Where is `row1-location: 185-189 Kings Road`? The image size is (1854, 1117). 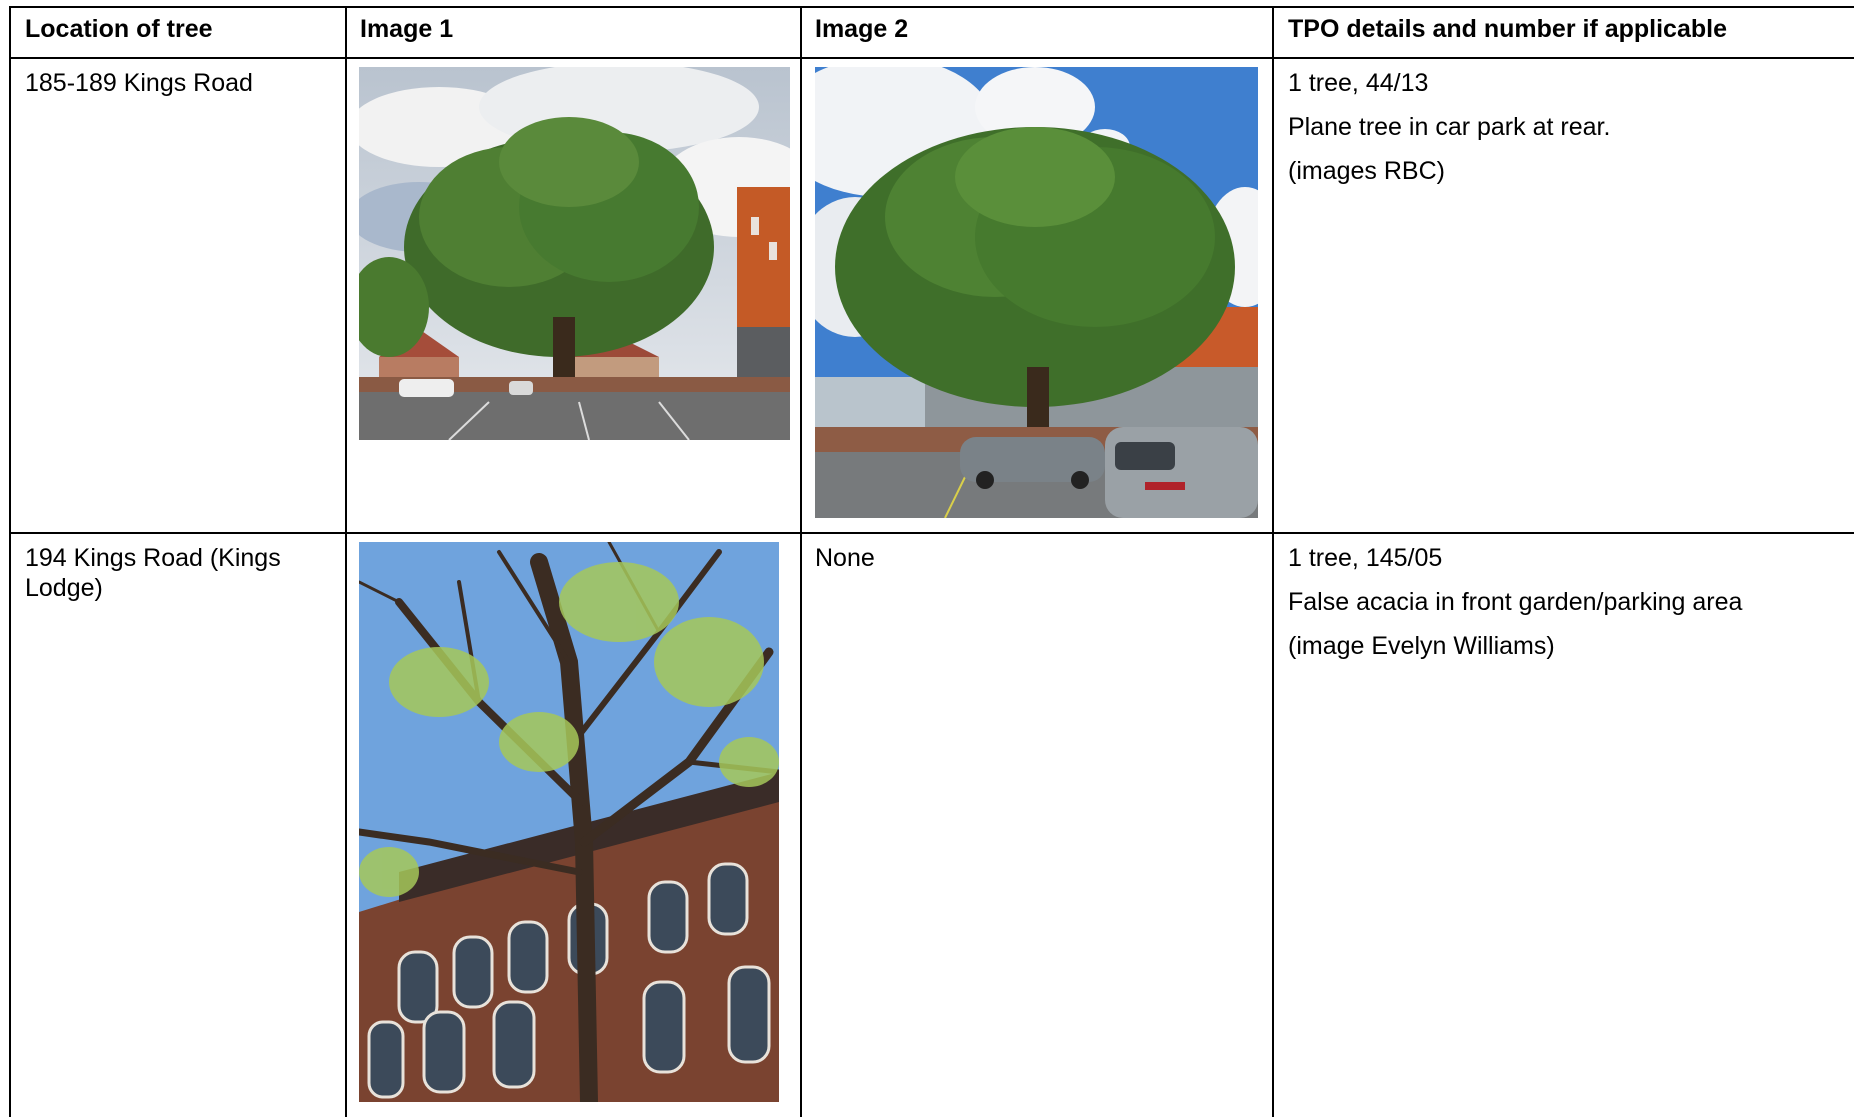
row1-location: 185-189 Kings Road is located at coordinates (139, 83).